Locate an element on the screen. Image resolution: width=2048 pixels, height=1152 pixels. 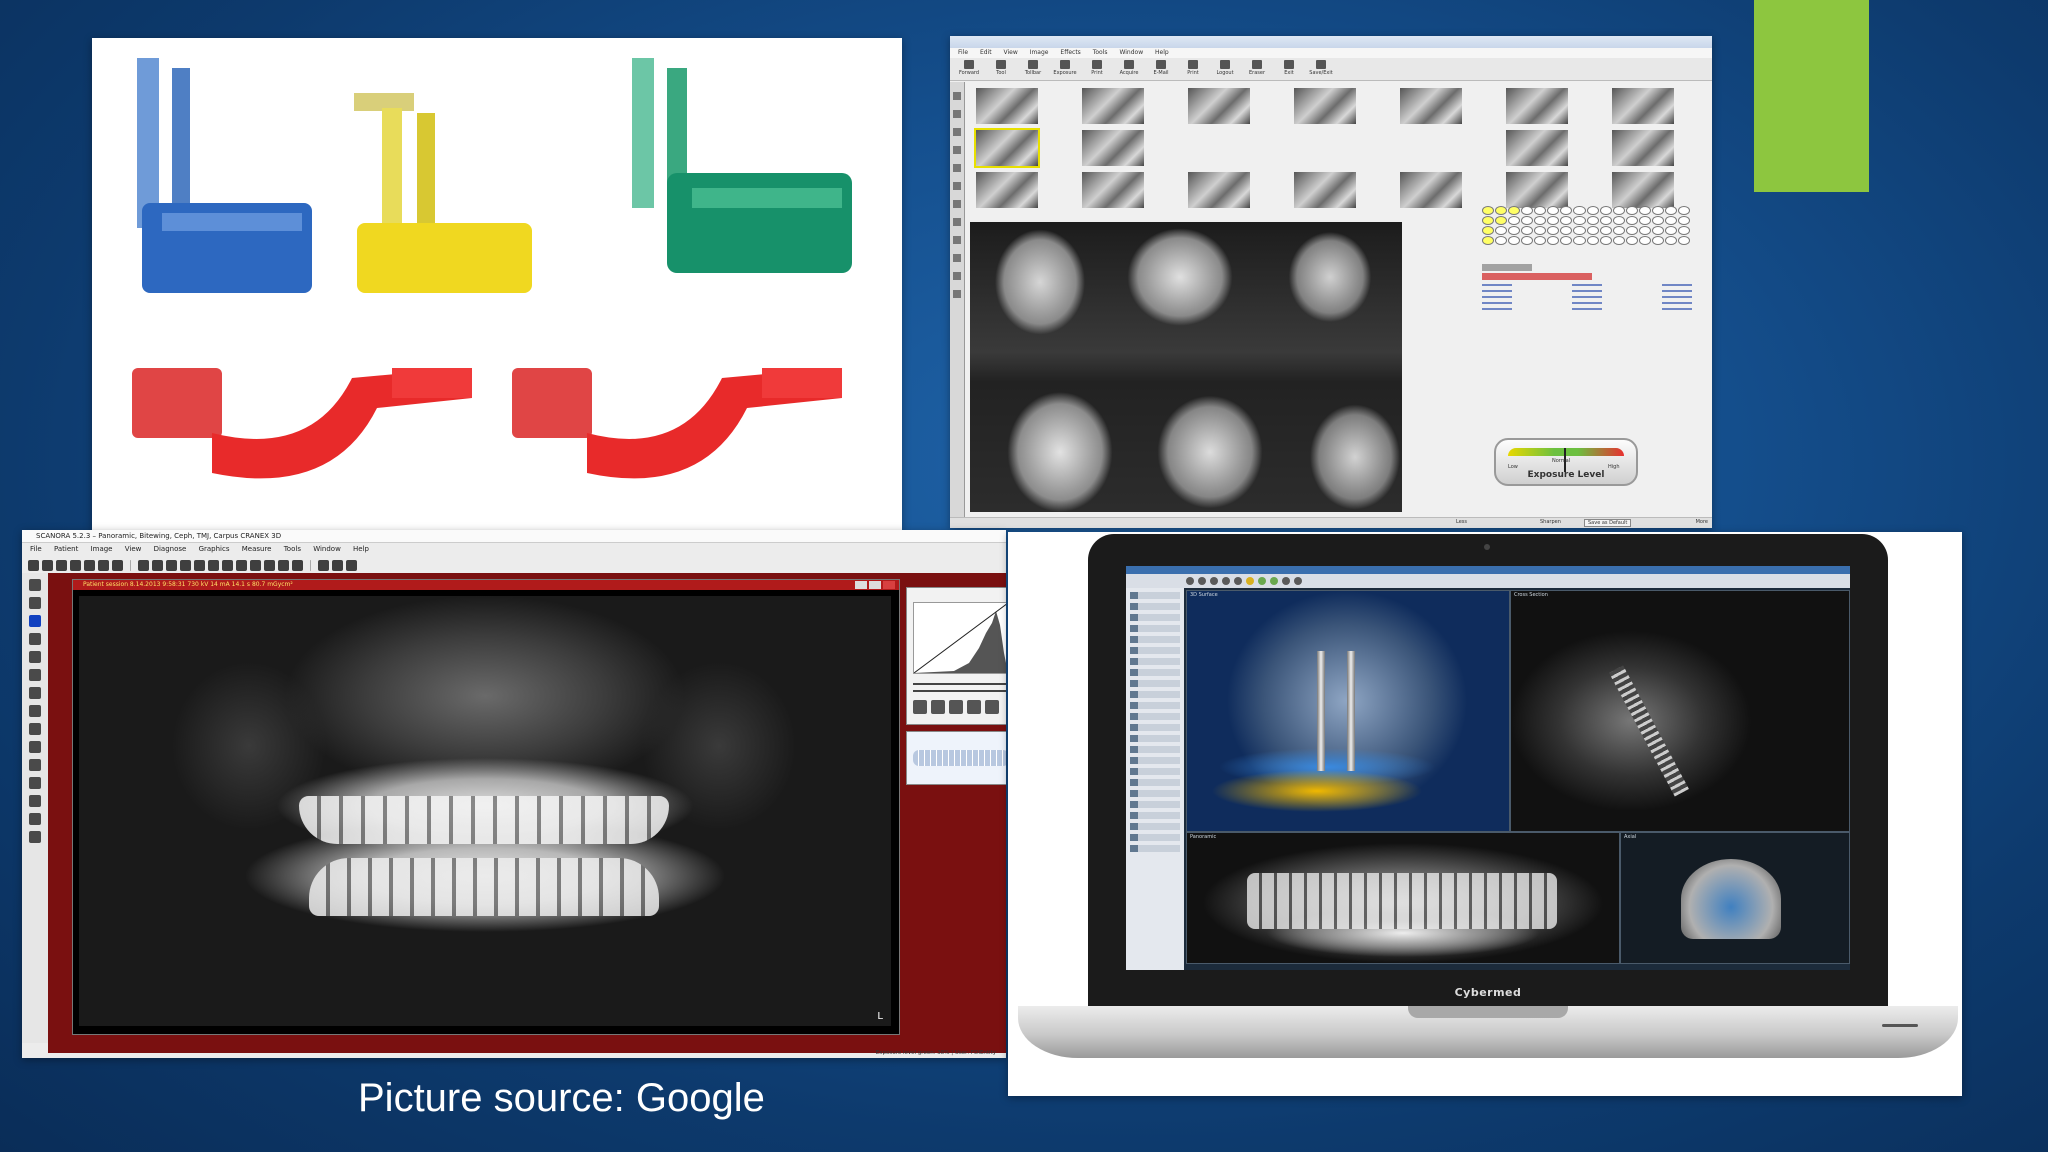
panoramic-xray-image: L is located at coordinates (485, 811).